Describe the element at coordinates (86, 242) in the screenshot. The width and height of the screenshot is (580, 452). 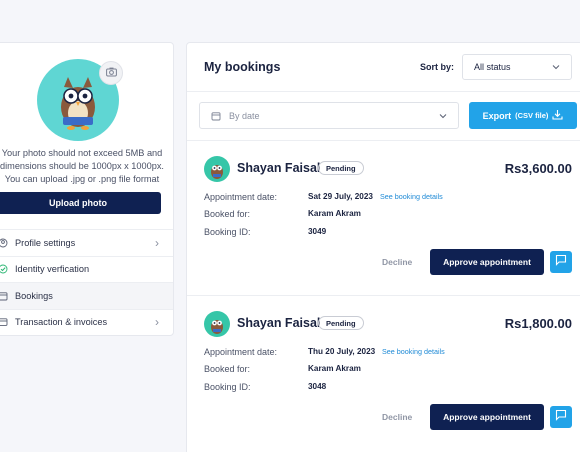
I see `menu-item-profile-settings: Profile settings ›` at that location.